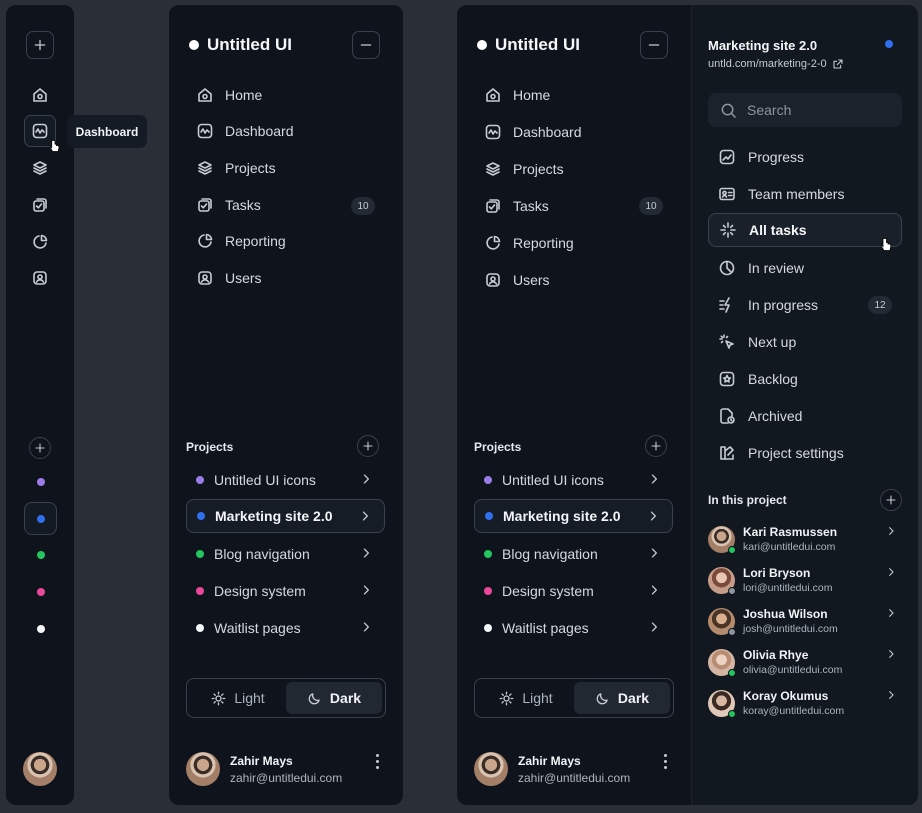 This screenshot has height=813, width=922. I want to click on member-row: Joshua Wilson josh@untitledui.com, so click(773, 621).